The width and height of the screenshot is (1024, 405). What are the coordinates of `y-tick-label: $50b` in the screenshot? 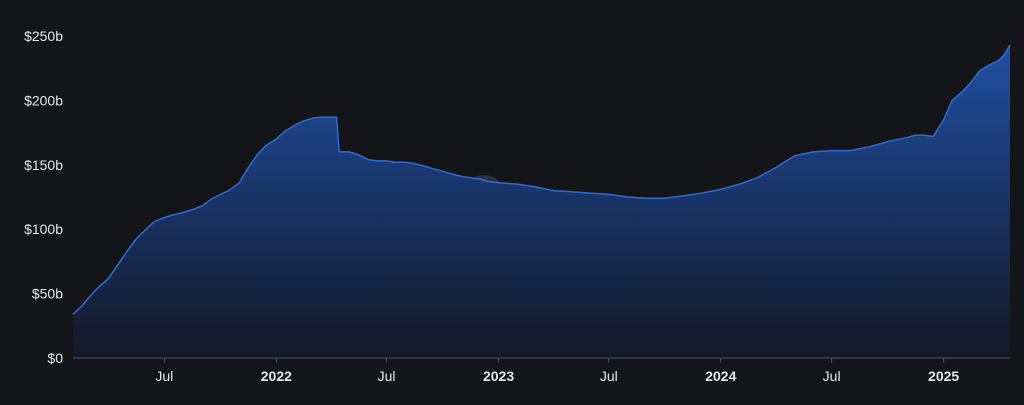 It's located at (47, 294).